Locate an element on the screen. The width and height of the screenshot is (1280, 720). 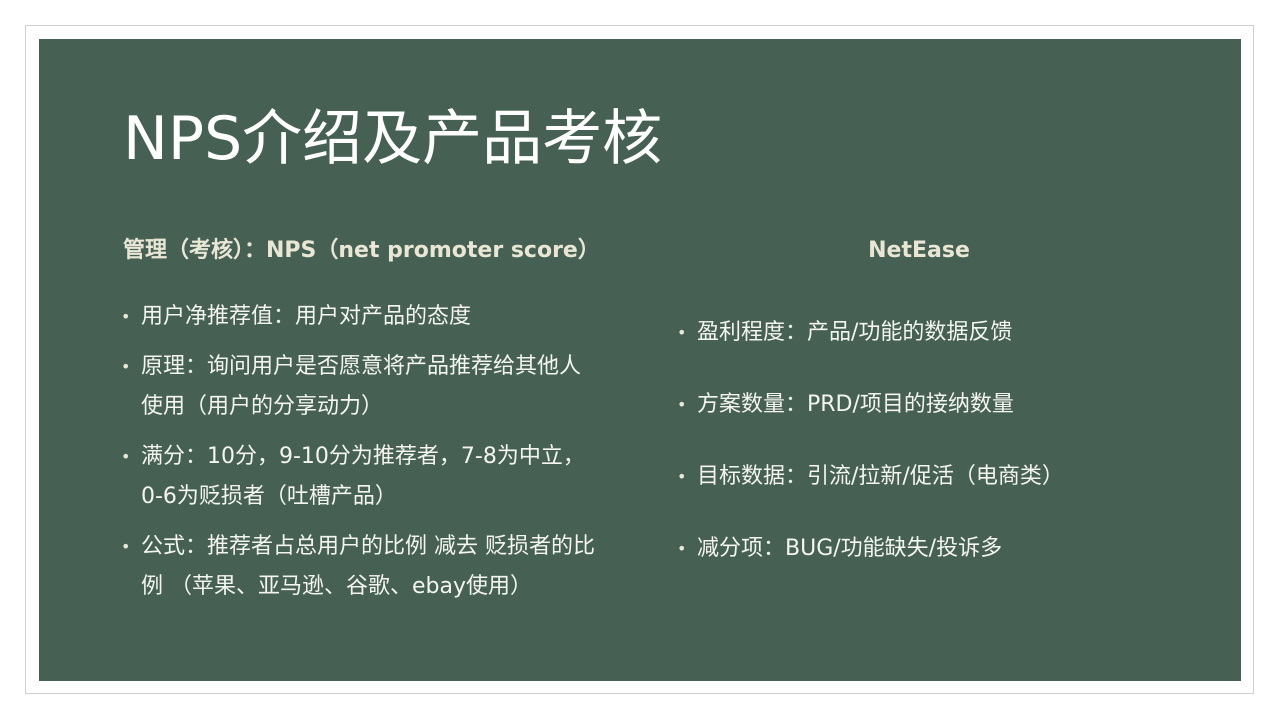
list-item: 满分：10分，9-10分为推荐者，7-8为中立，0-6为贬损者（吐槽产品） is located at coordinates (361, 477).